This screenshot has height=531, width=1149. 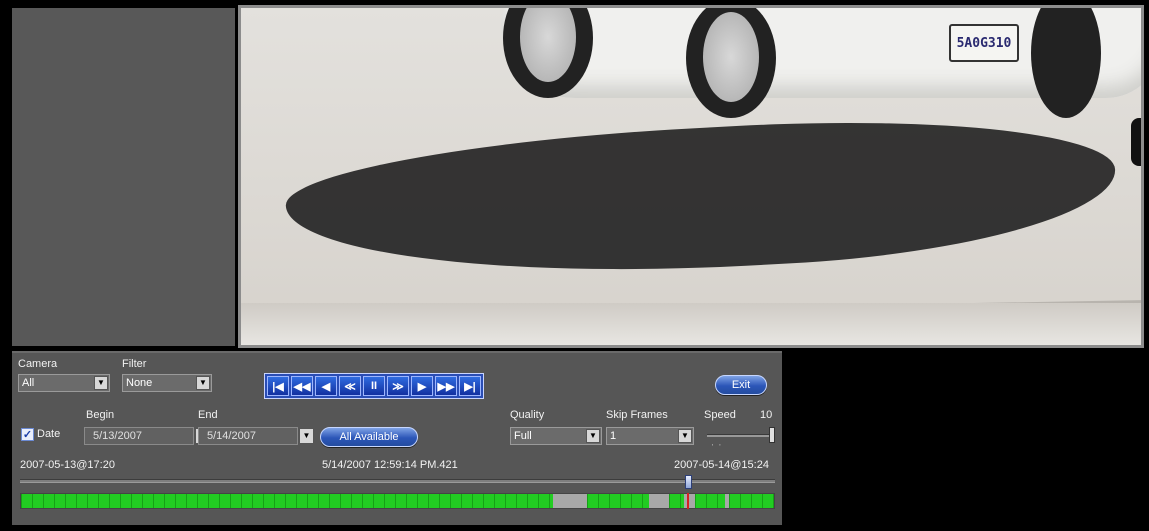 I want to click on date-label: Date, so click(x=49, y=434).